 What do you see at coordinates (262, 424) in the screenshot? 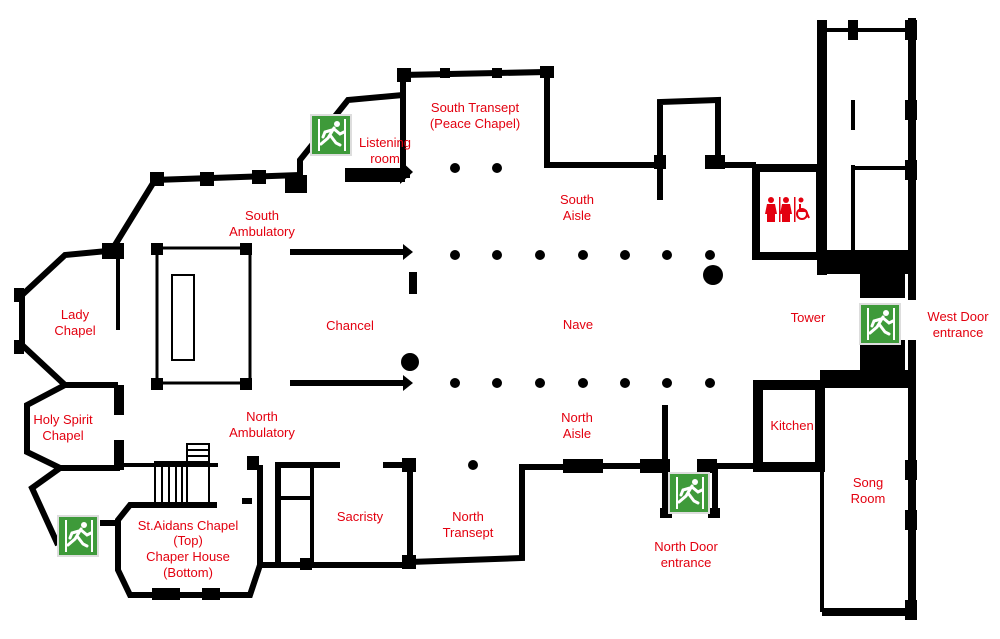
I see `label-north-ambulatory: North Ambulatory` at bounding box center [262, 424].